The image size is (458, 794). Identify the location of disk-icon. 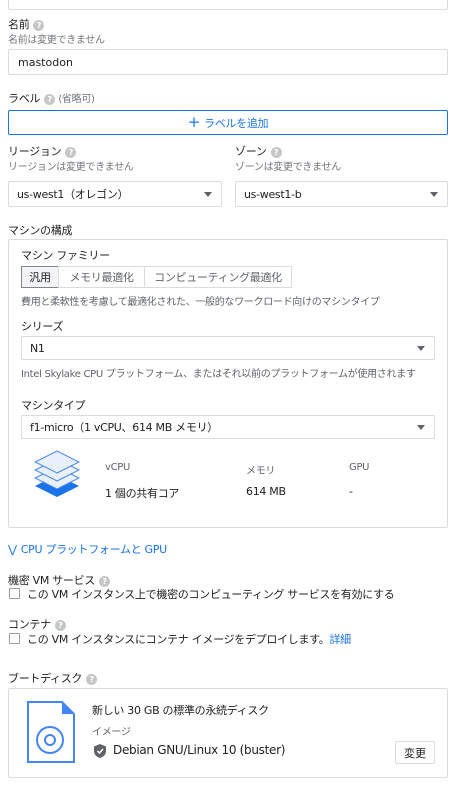
(51, 732).